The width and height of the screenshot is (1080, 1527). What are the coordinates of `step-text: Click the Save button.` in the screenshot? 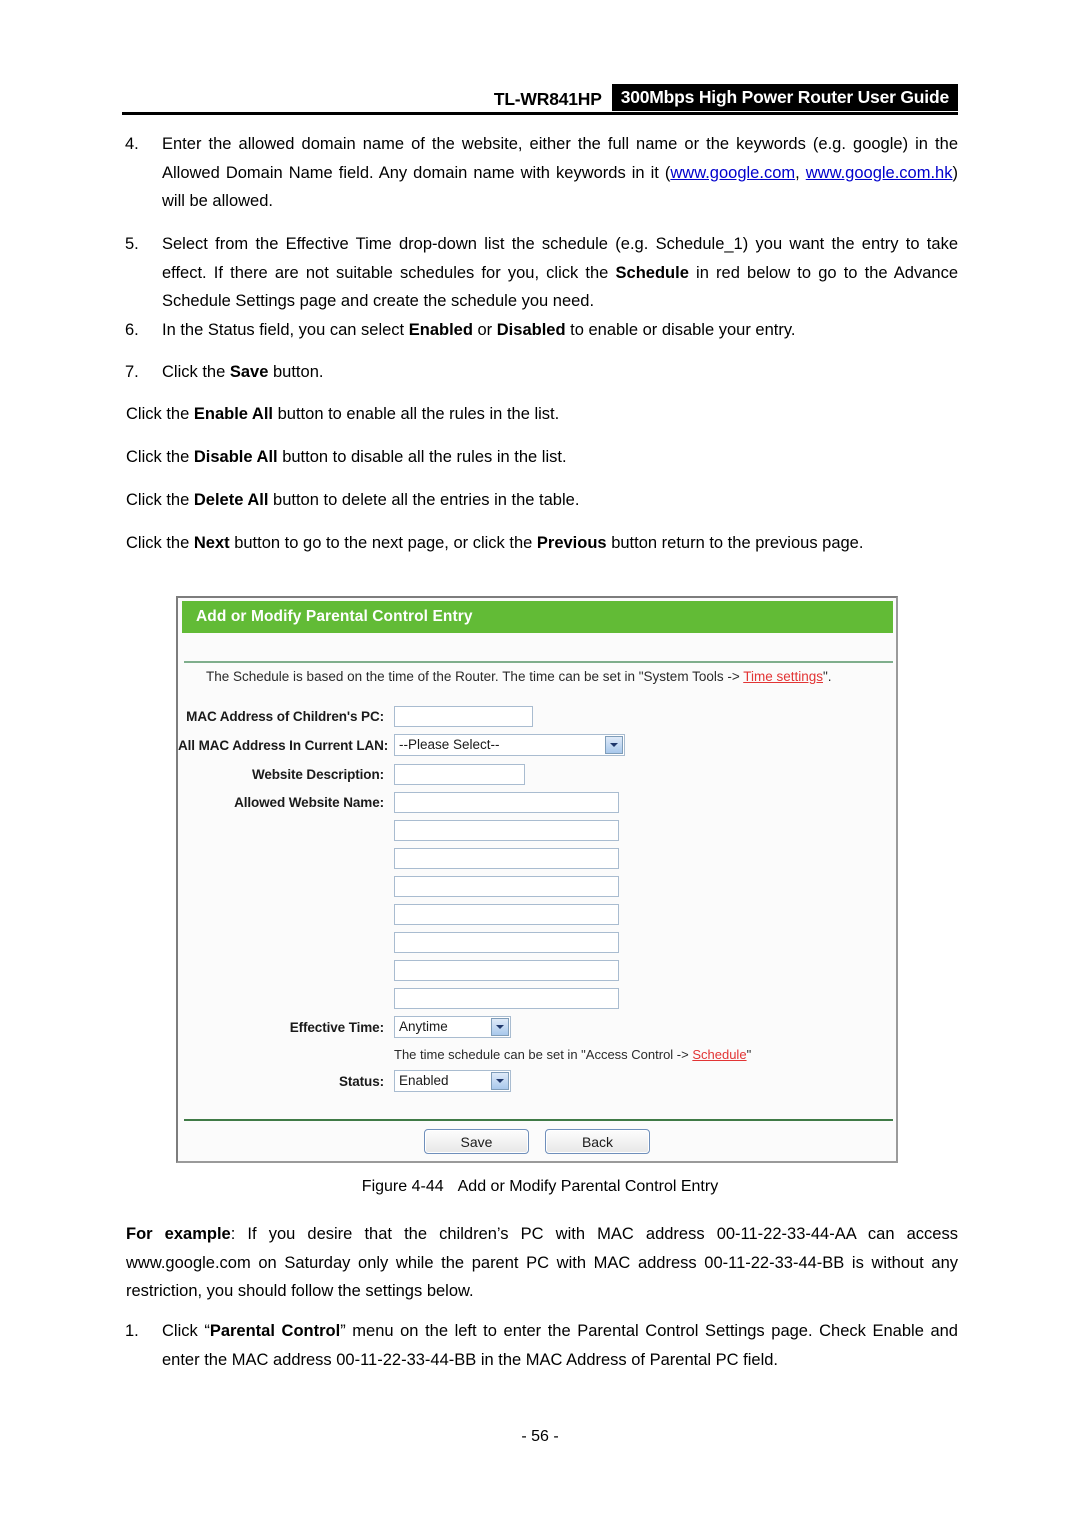 It's located at (560, 372).